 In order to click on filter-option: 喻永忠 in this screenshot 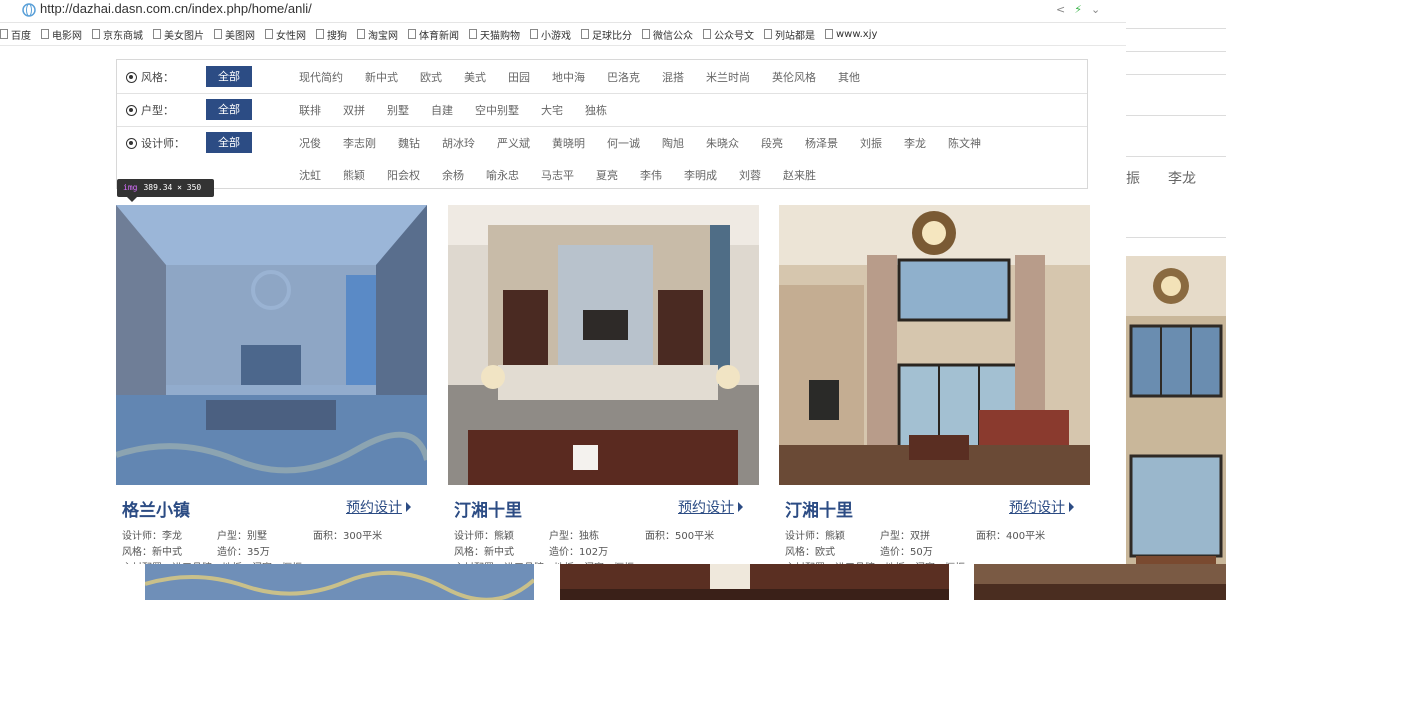, I will do `click(502, 175)`.